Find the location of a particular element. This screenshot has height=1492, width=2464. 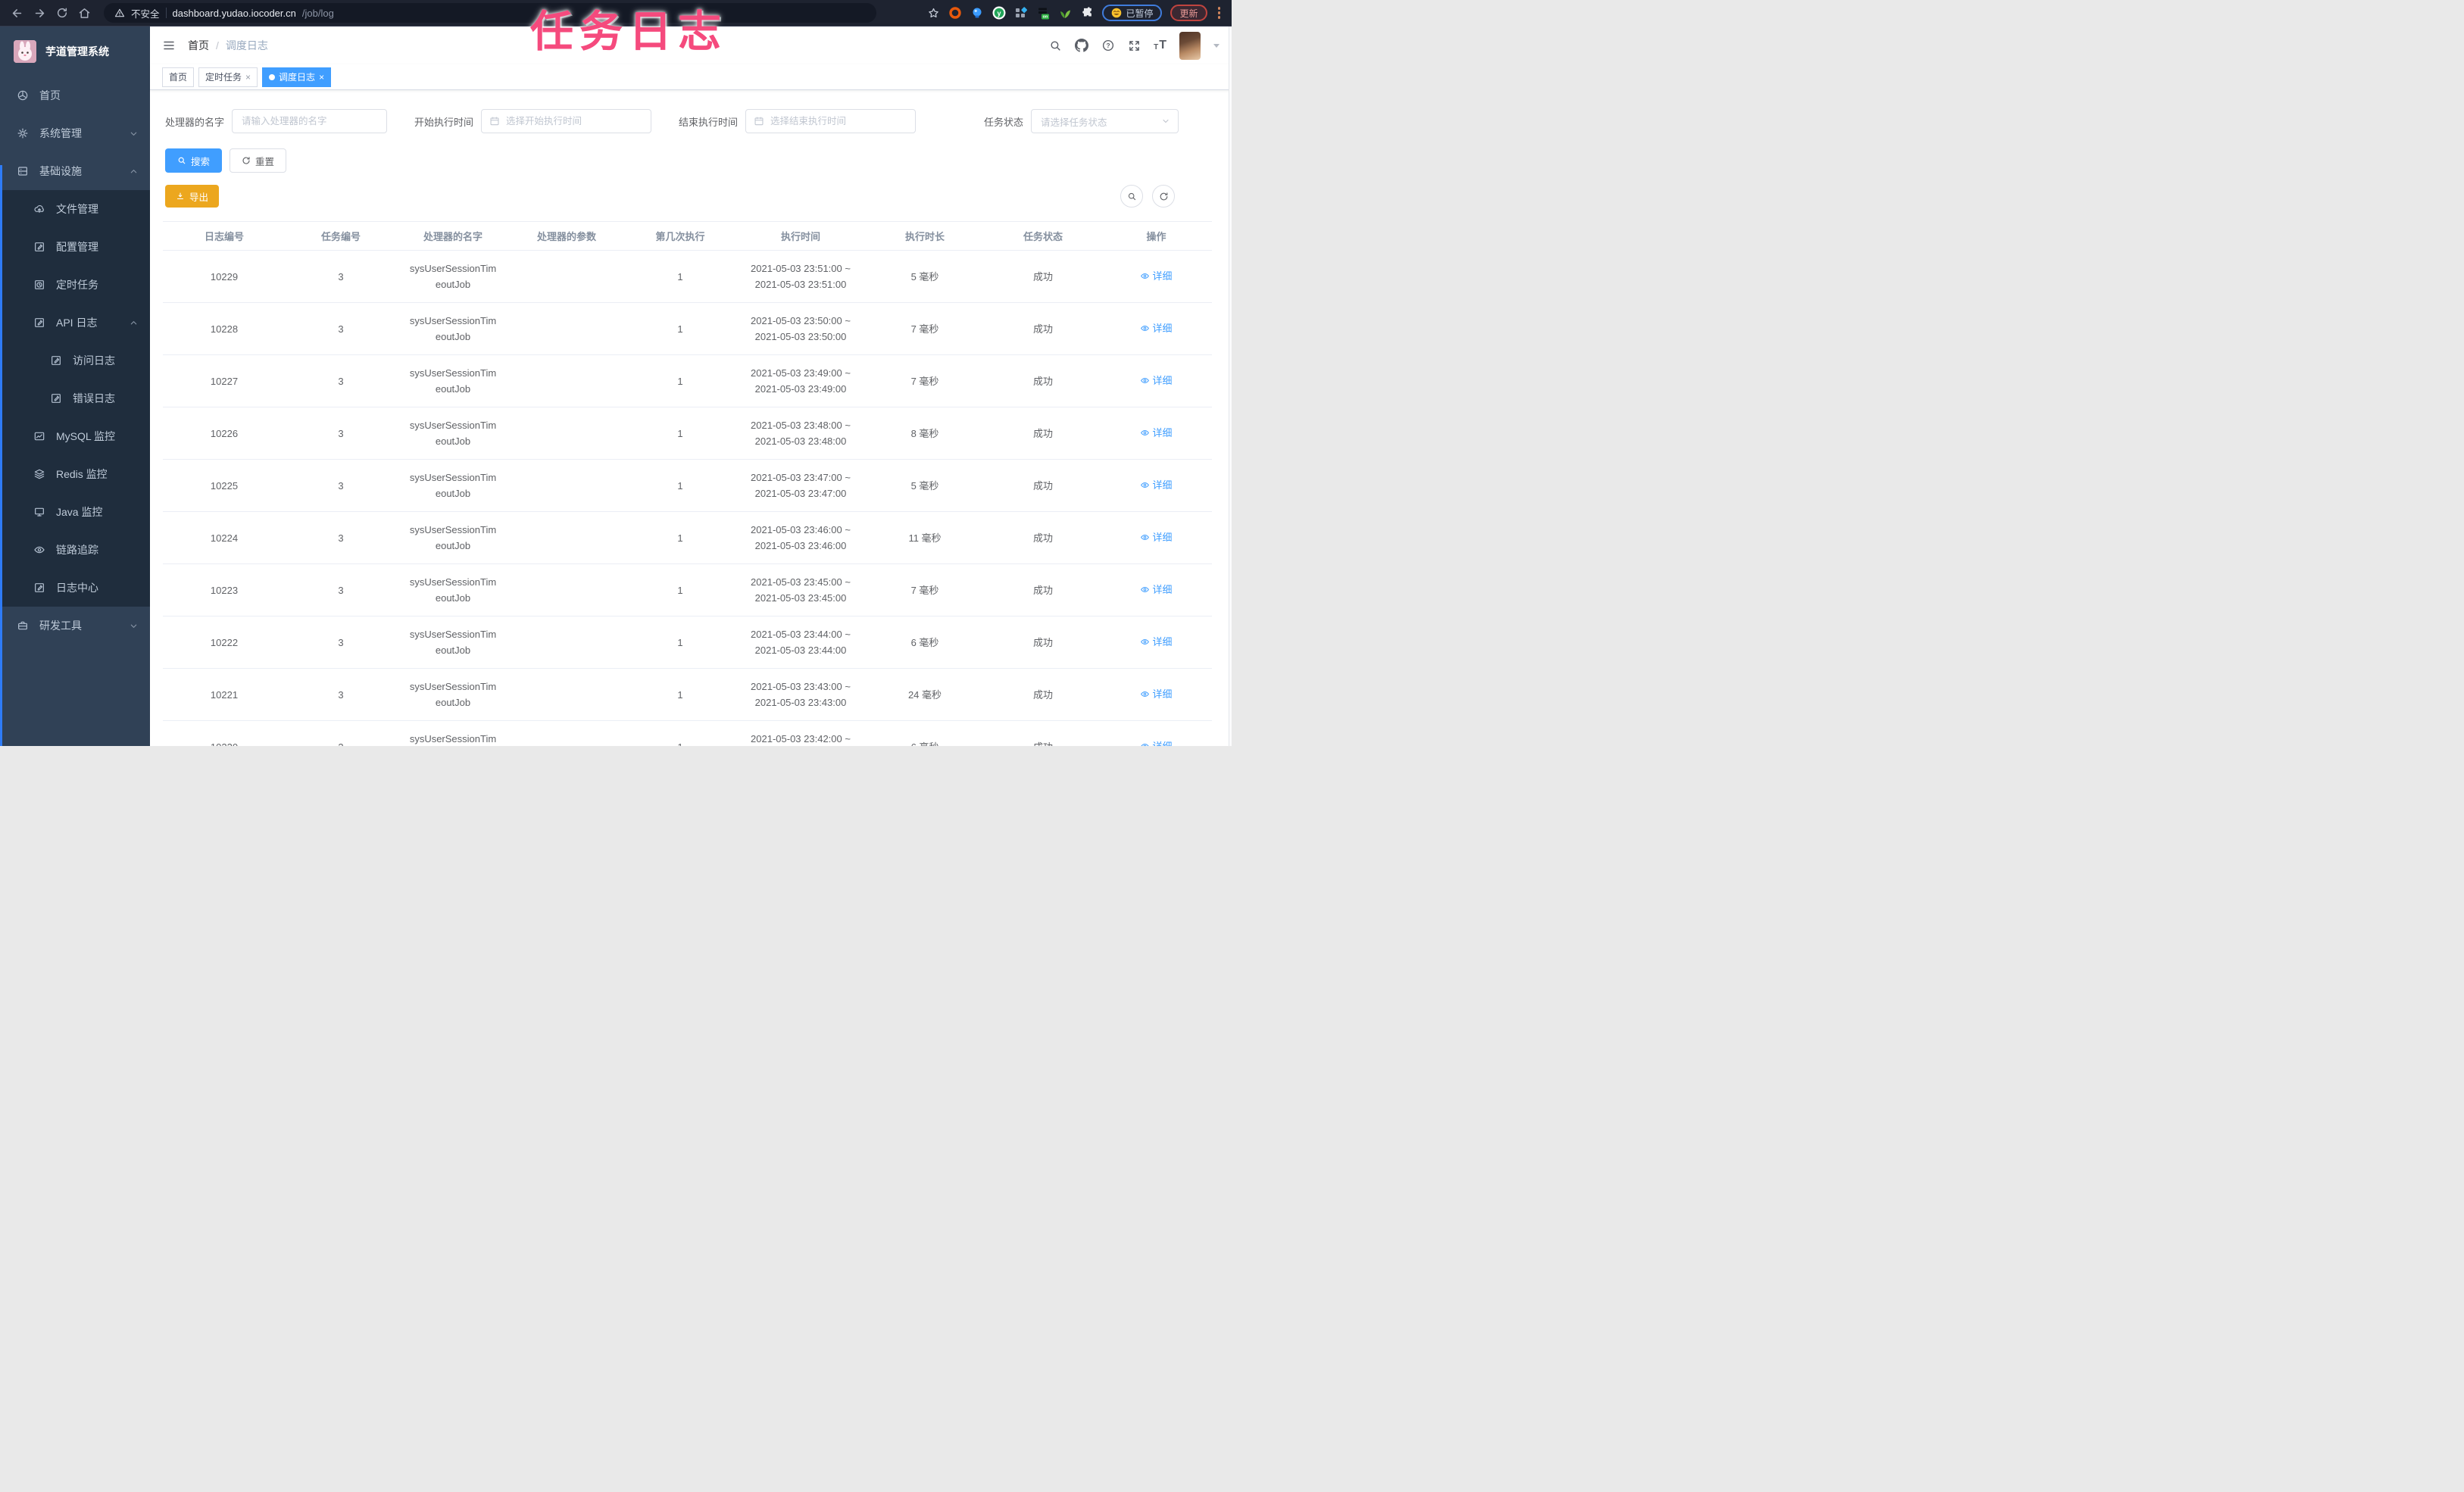

green-y-extension-icon: y is located at coordinates (999, 13).